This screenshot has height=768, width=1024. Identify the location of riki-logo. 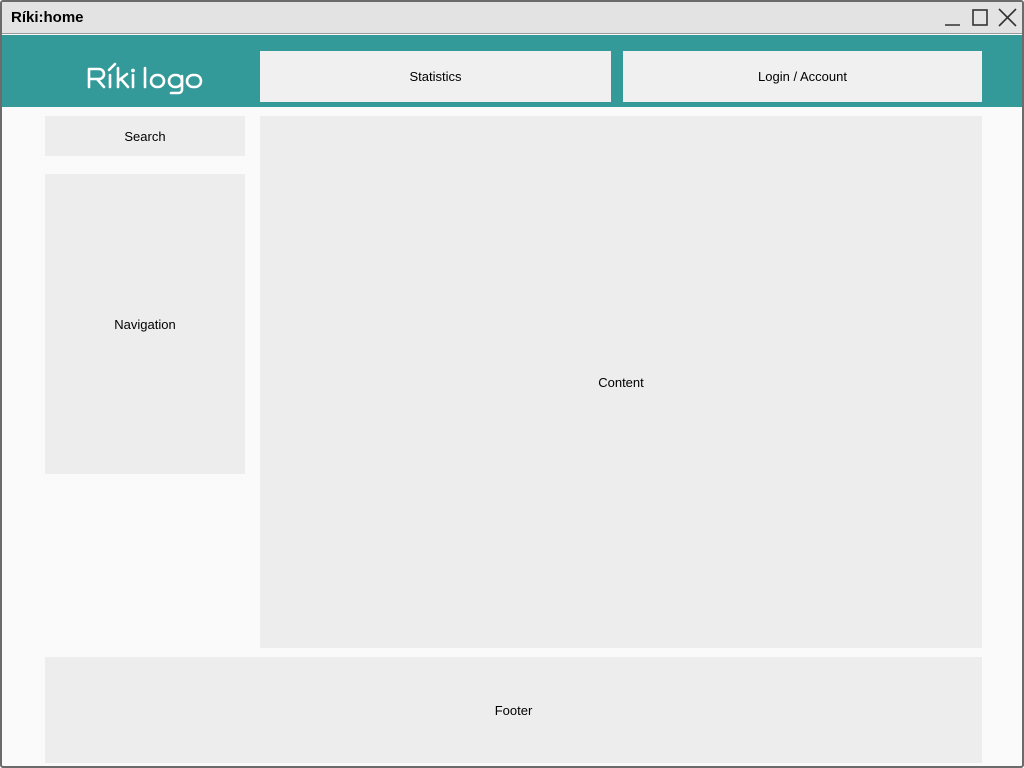
(149, 78).